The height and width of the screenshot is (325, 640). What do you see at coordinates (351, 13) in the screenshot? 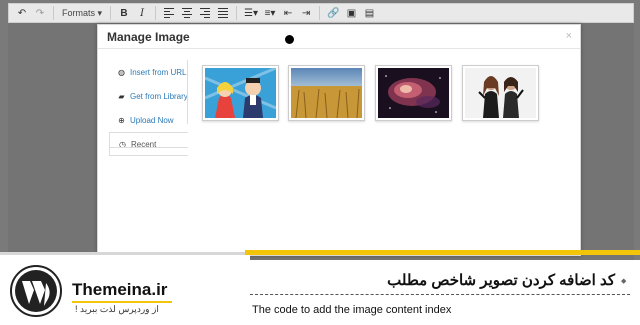
I see `image-icon: ▣` at bounding box center [351, 13].